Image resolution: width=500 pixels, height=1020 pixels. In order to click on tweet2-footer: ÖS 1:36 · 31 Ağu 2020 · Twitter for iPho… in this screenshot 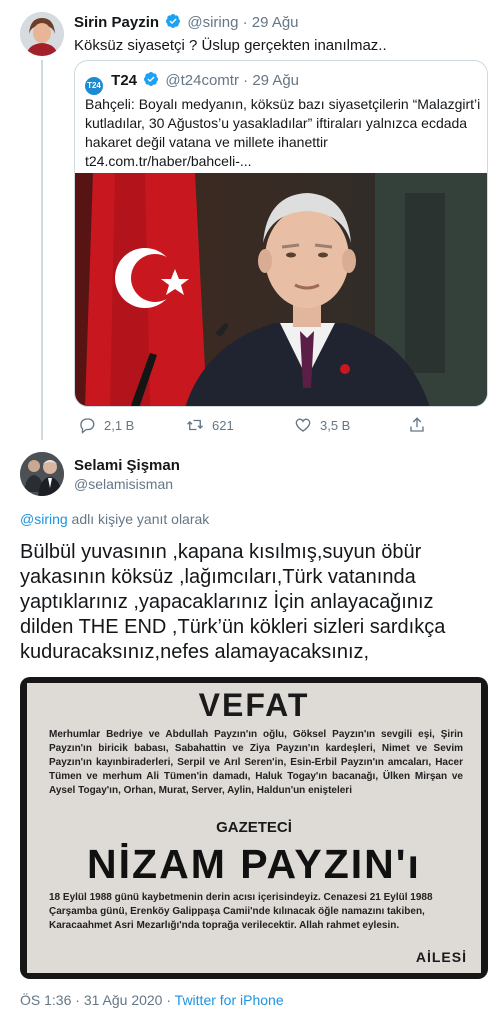, I will do `click(152, 1000)`.